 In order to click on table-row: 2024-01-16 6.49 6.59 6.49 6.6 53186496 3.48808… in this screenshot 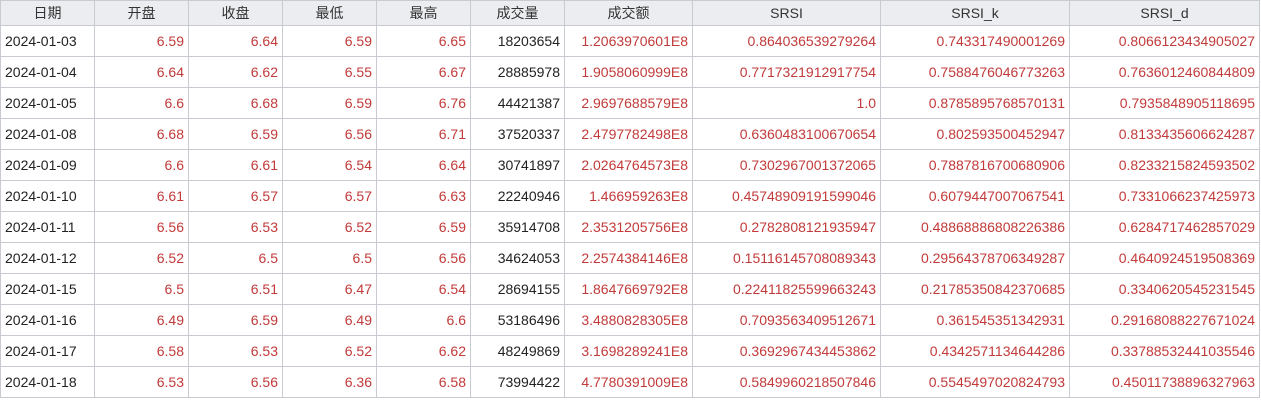, I will do `click(630, 320)`.